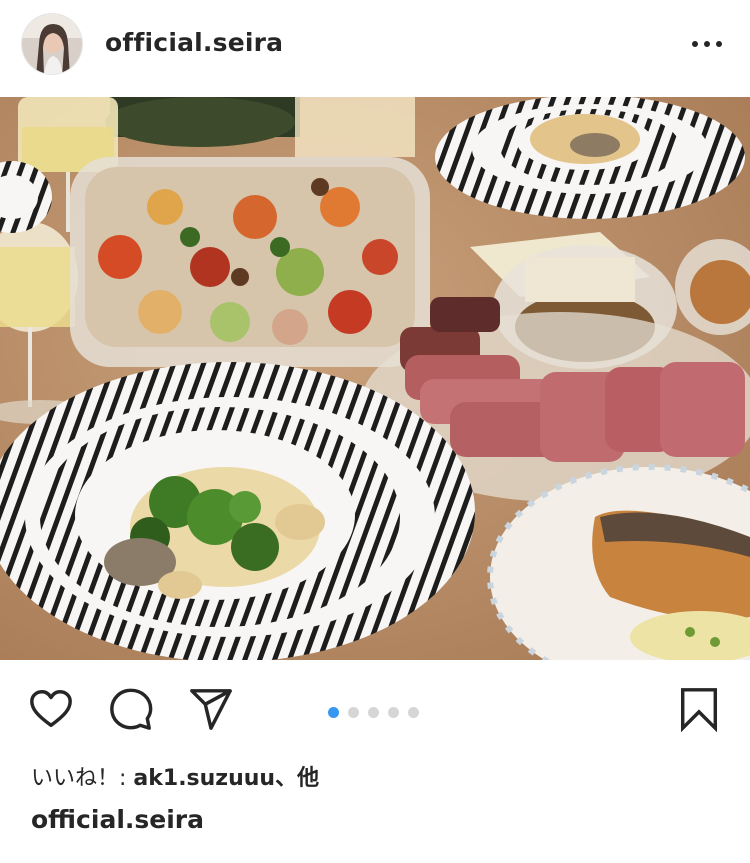 This screenshot has height=863, width=750. What do you see at coordinates (51, 709) in the screenshot?
I see `heart-icon` at bounding box center [51, 709].